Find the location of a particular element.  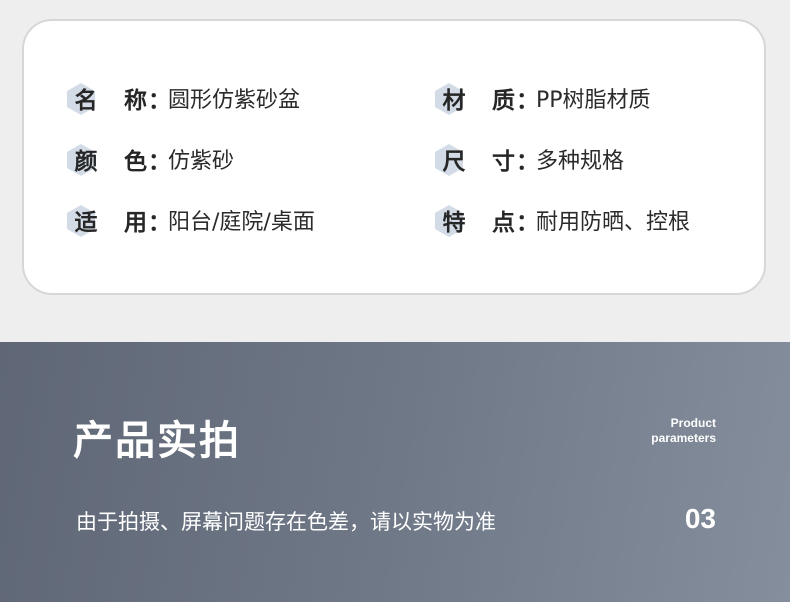

hexagon-badge-icon: 尺 is located at coordinates (452, 162).